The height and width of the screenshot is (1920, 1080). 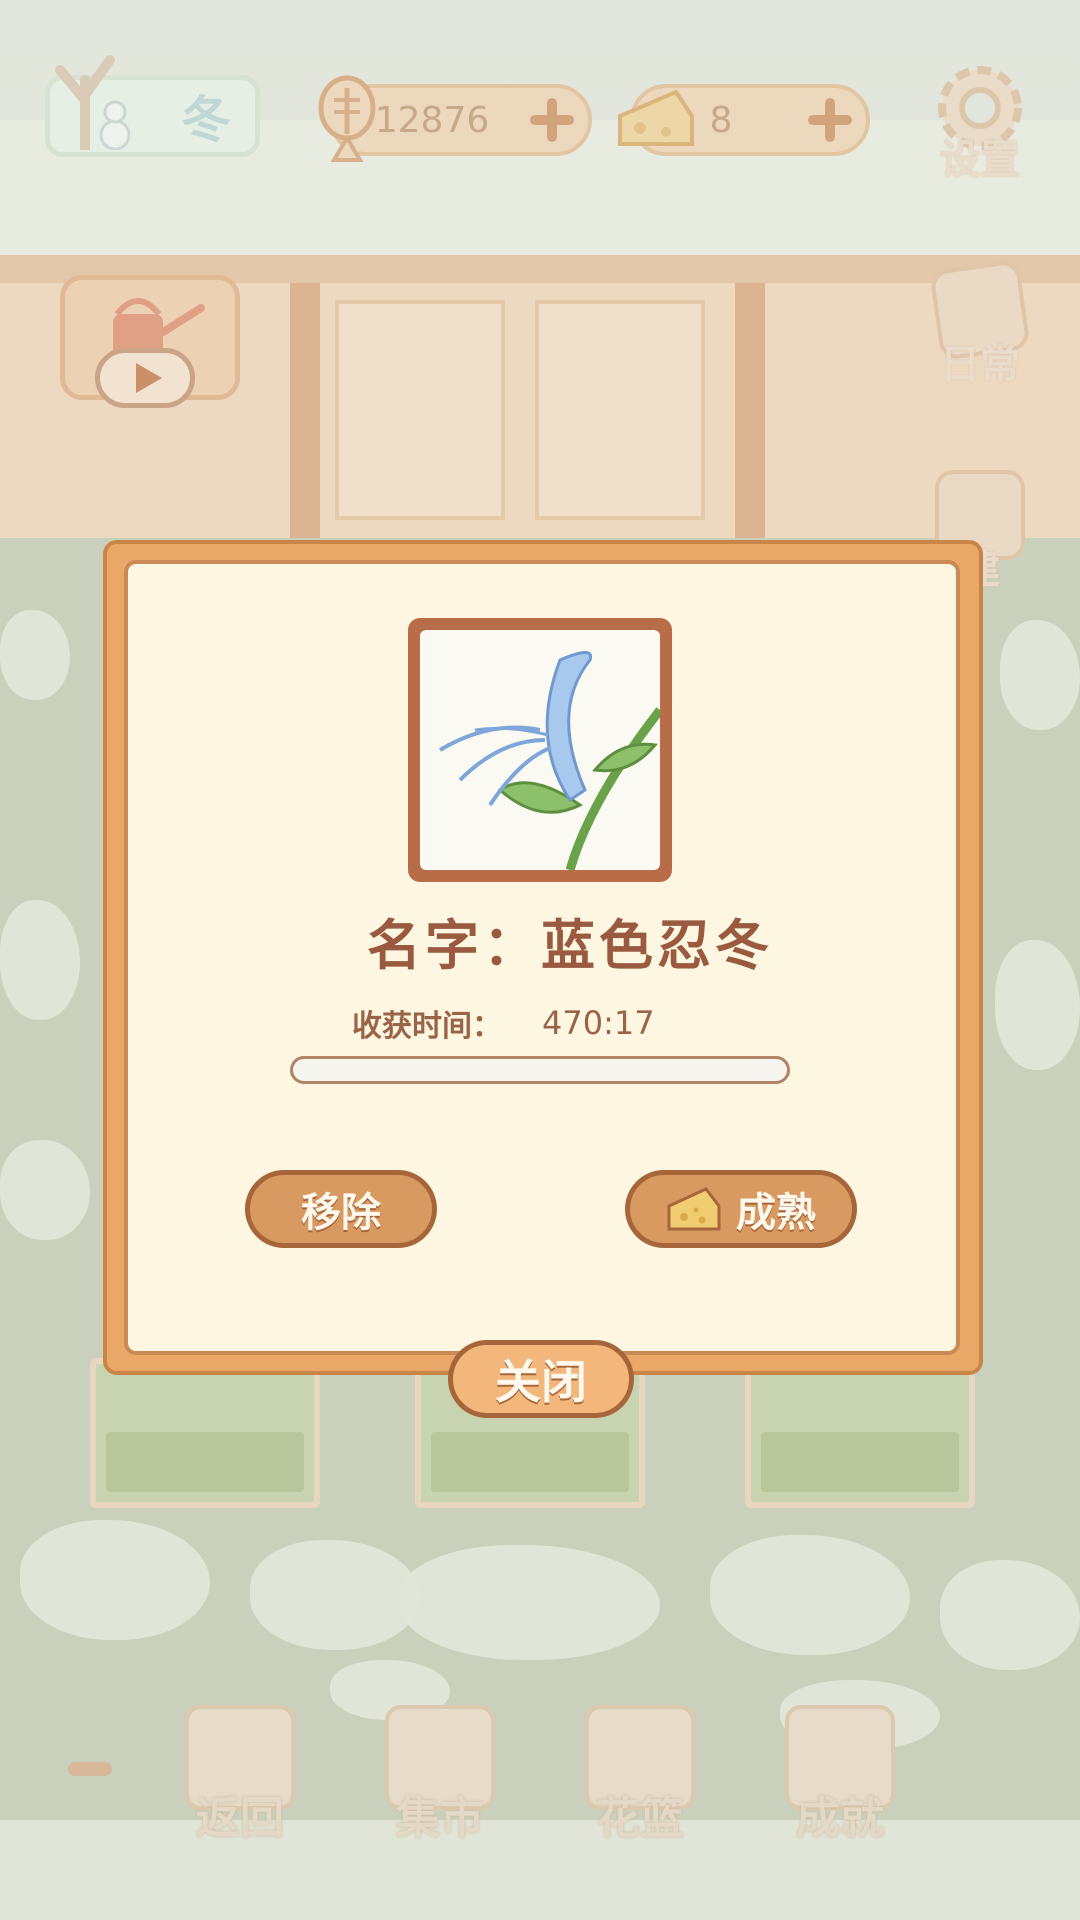 What do you see at coordinates (980, 122) in the screenshot?
I see `settings-button: 设置` at bounding box center [980, 122].